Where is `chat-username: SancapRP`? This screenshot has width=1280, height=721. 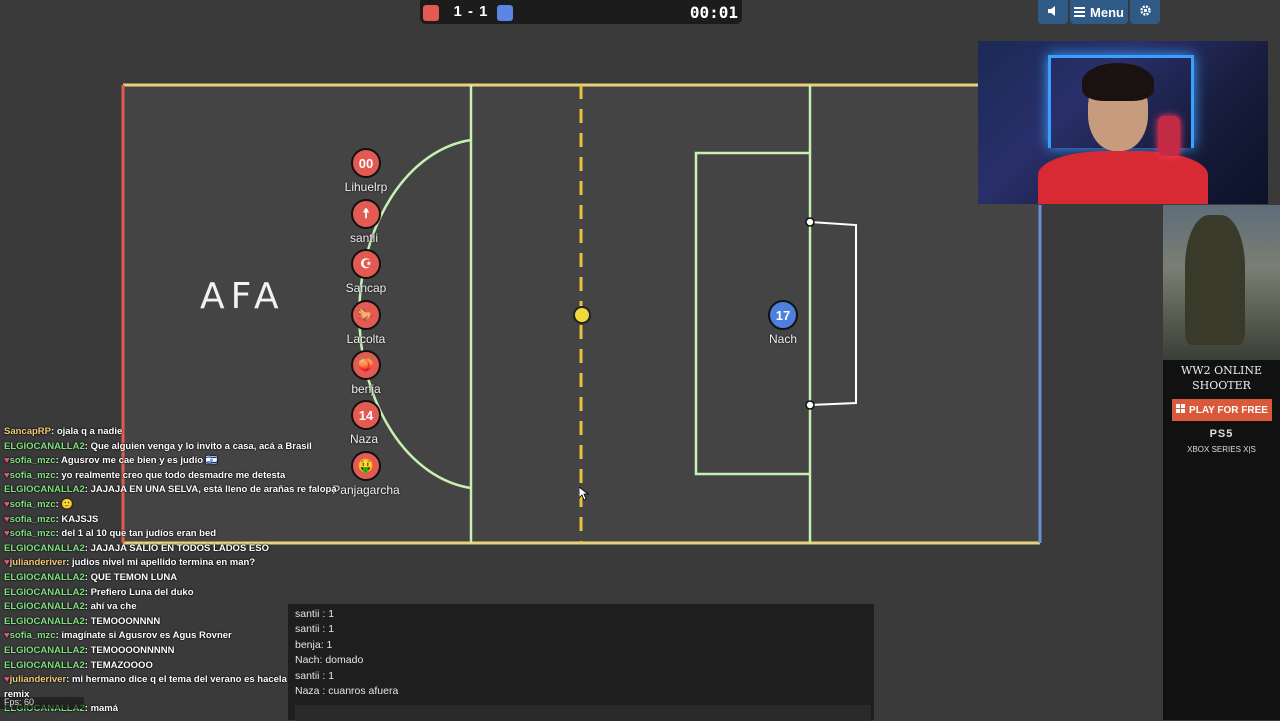 chat-username: SancapRP is located at coordinates (27, 431).